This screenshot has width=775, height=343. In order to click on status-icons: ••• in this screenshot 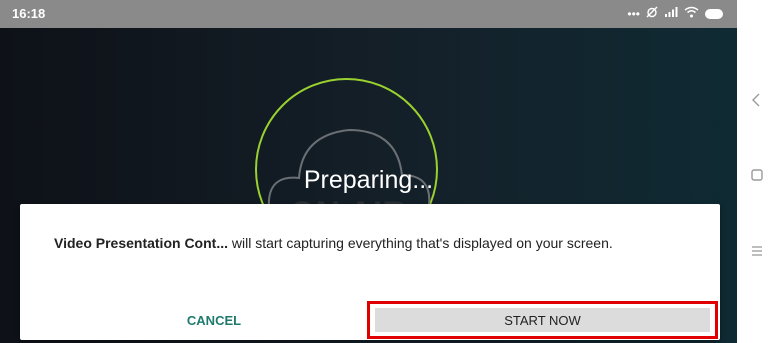, I will do `click(675, 13)`.